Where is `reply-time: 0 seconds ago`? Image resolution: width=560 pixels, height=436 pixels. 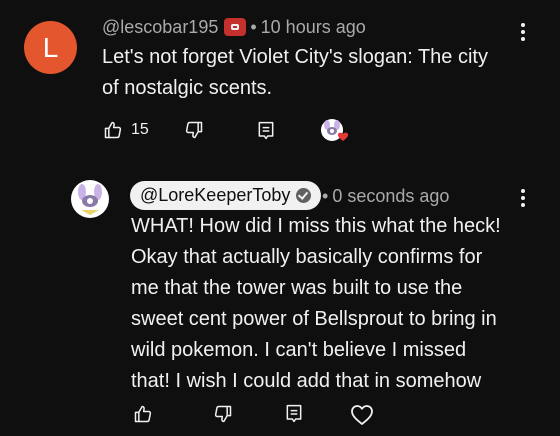 reply-time: 0 seconds ago is located at coordinates (390, 196).